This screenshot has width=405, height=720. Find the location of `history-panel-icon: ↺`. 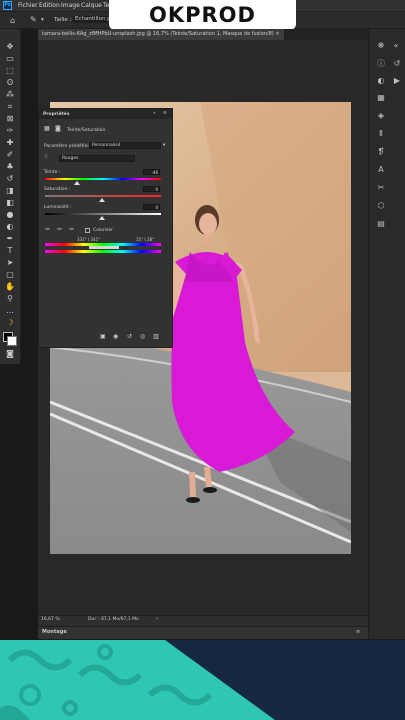

history-panel-icon: ↺ is located at coordinates (397, 64).